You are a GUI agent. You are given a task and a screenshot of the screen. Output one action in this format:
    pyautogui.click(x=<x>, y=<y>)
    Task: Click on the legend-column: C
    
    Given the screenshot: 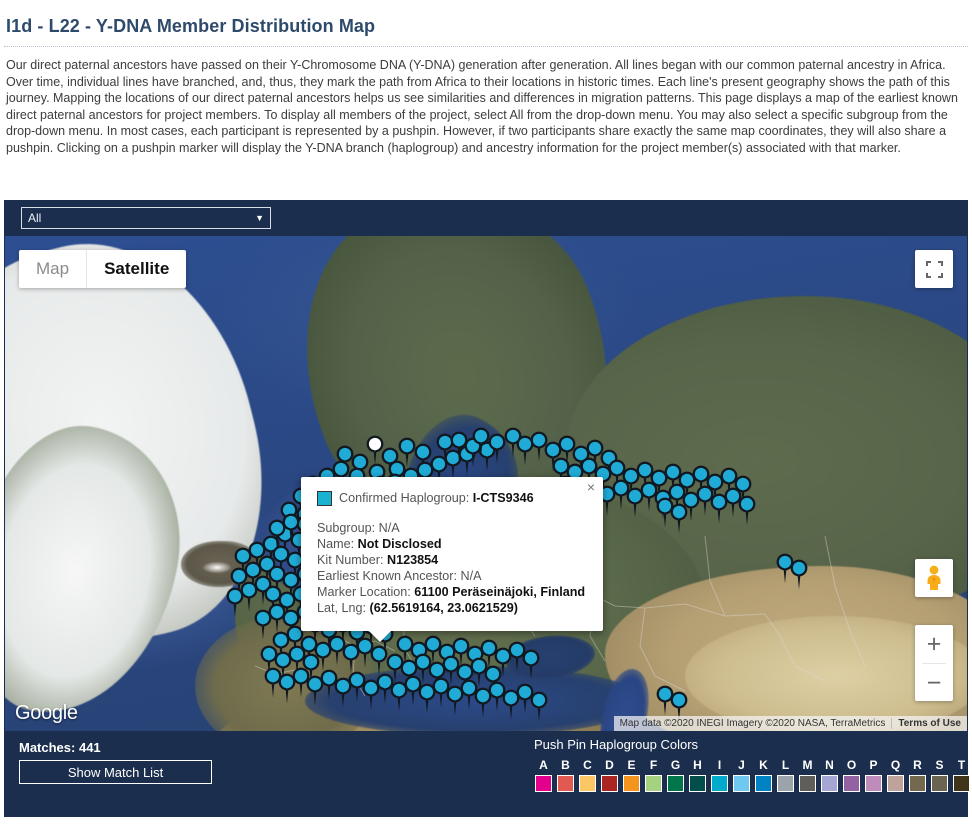 What is the action you would take?
    pyautogui.click(x=587, y=775)
    